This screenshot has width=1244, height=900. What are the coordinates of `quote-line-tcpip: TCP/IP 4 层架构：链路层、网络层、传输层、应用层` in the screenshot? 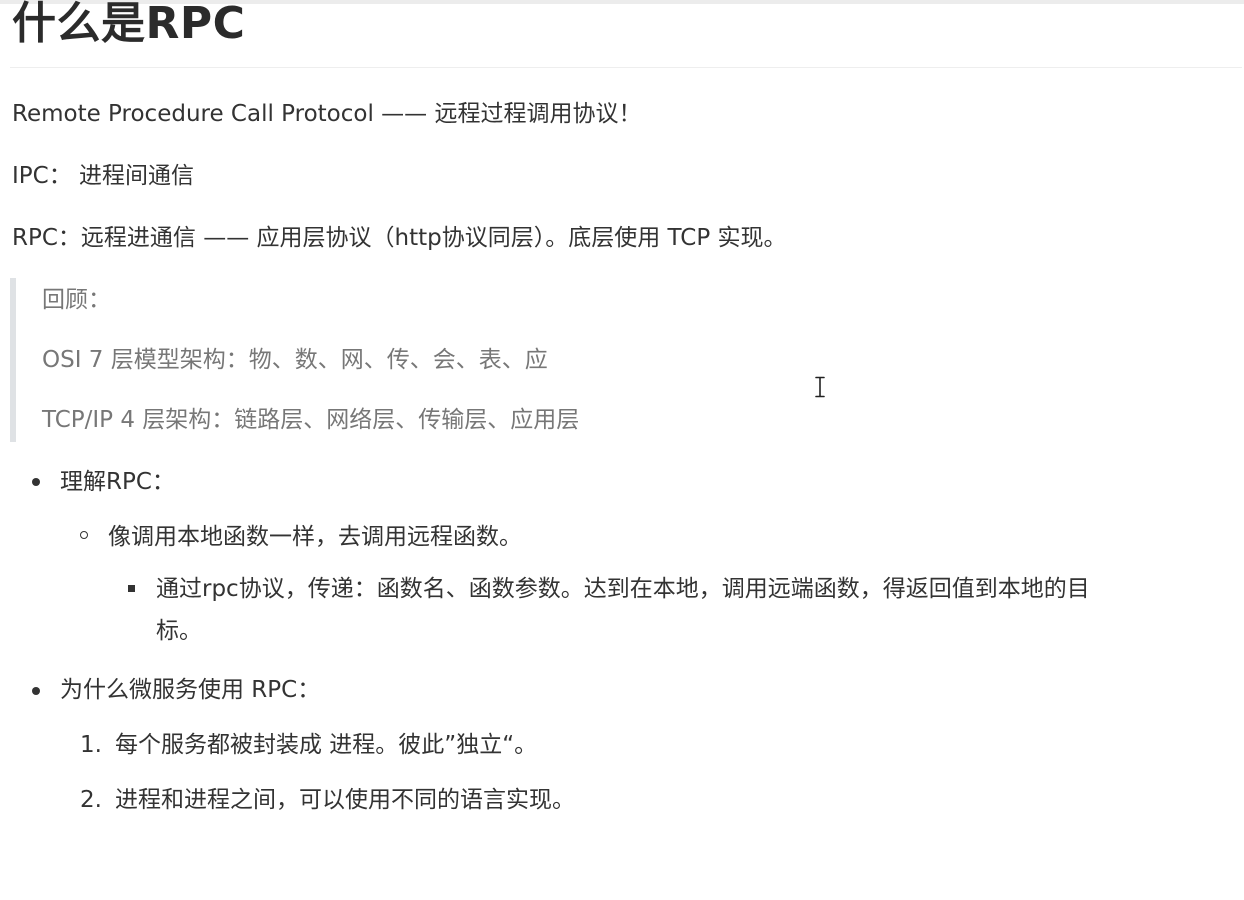 It's located at (311, 420).